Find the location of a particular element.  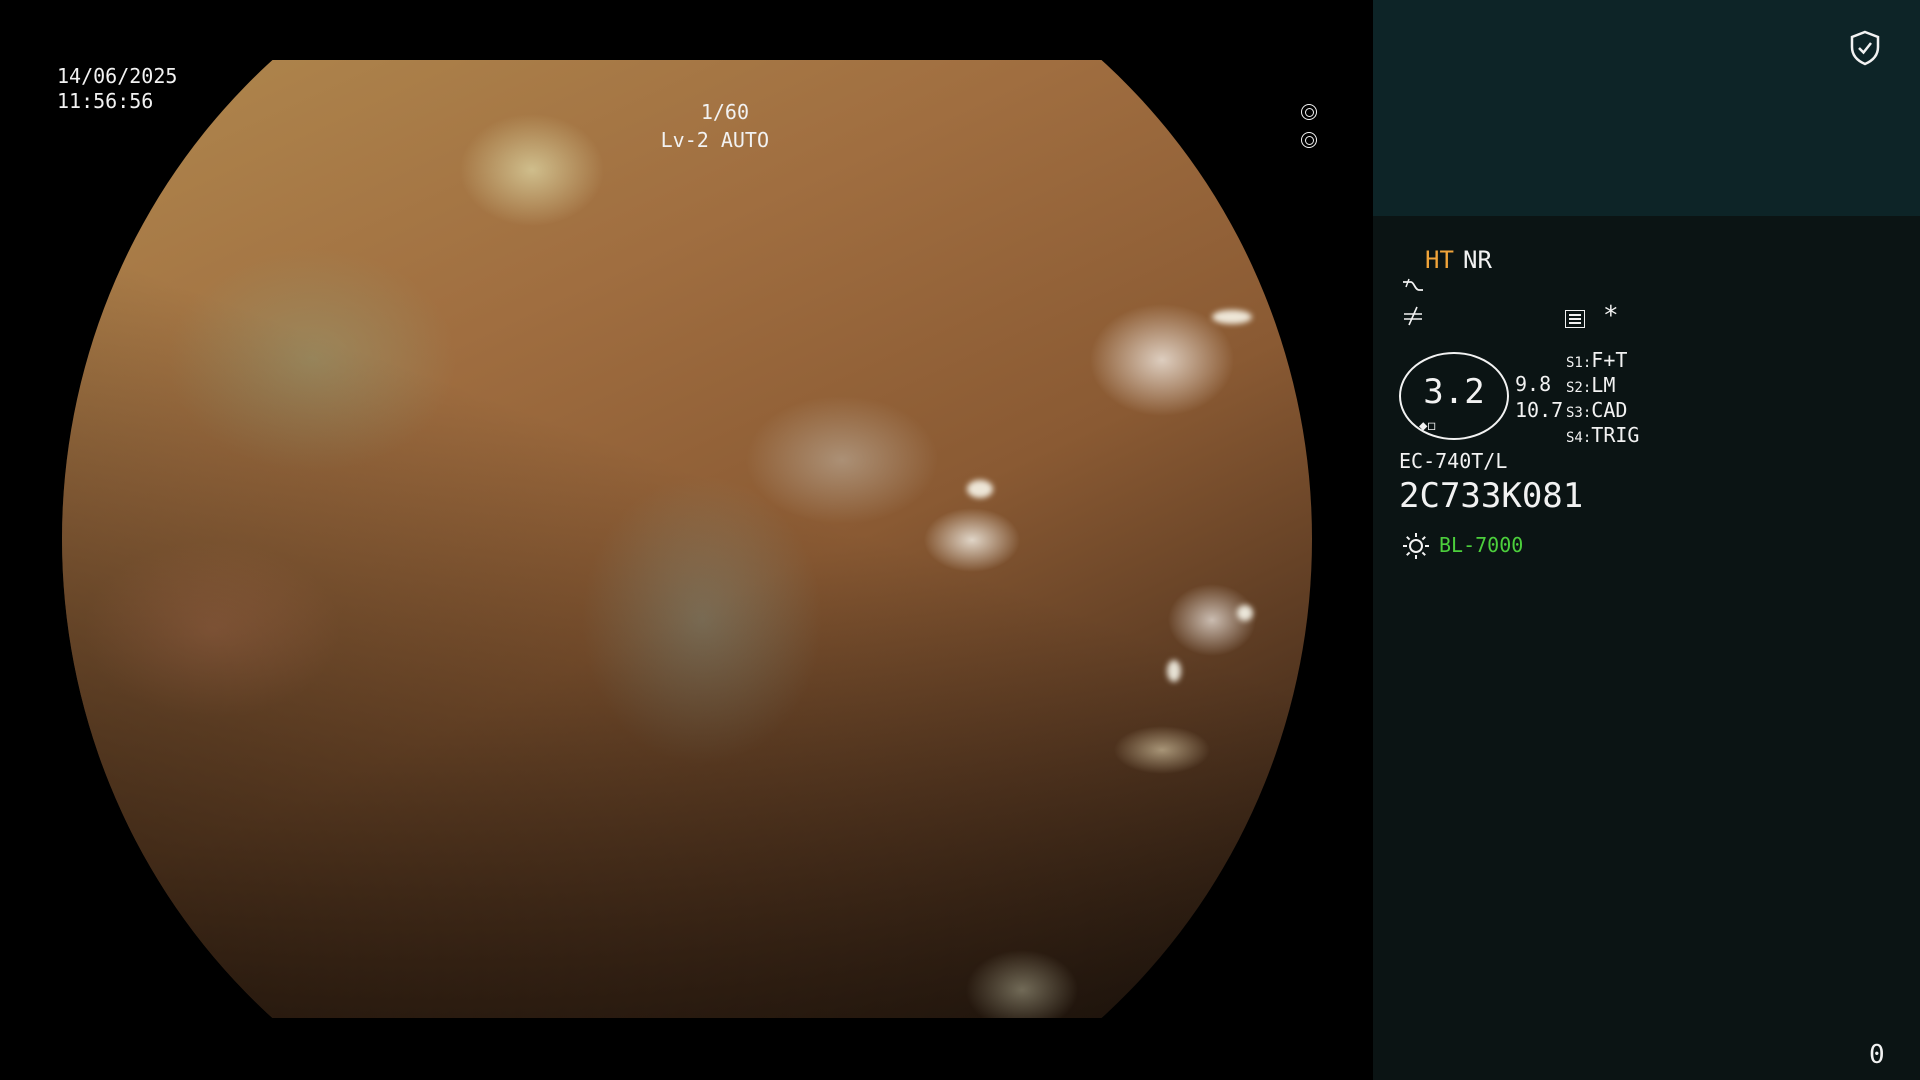

switch-key: S4: is located at coordinates (1579, 438).